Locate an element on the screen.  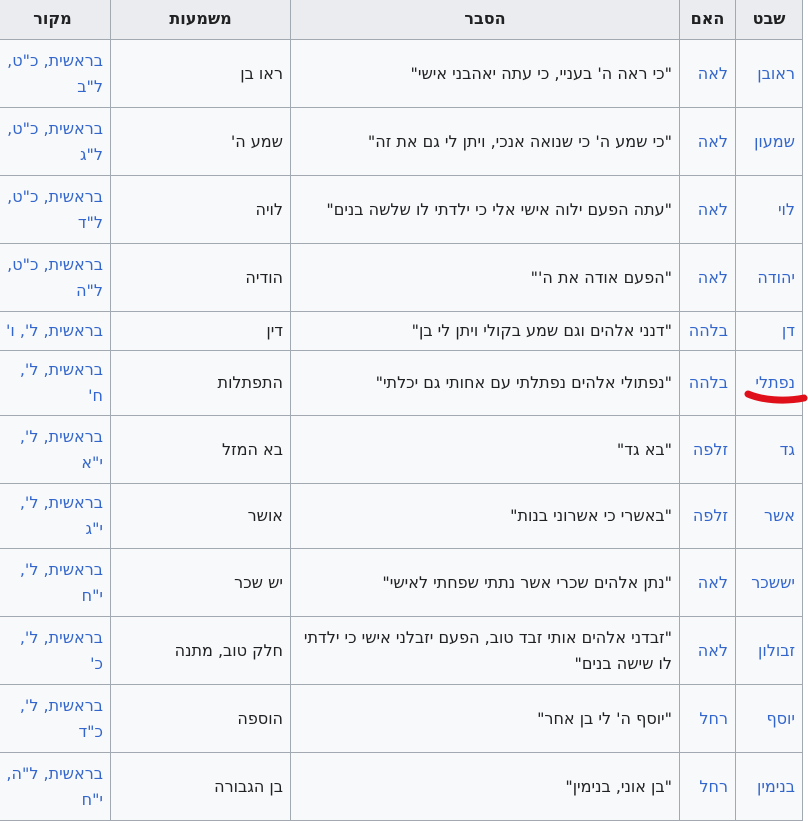
source-link: בראשית, ל', י"א is located at coordinates (61, 449).